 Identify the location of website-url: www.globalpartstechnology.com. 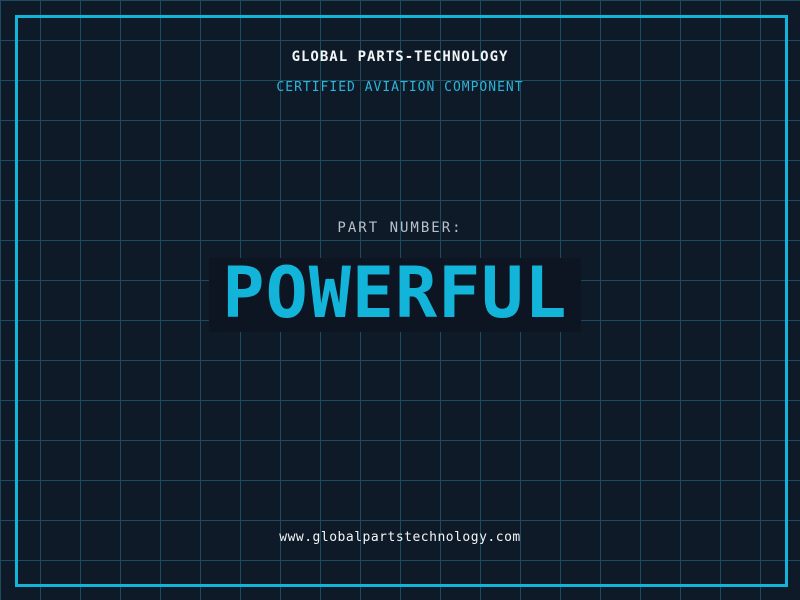
(400, 537).